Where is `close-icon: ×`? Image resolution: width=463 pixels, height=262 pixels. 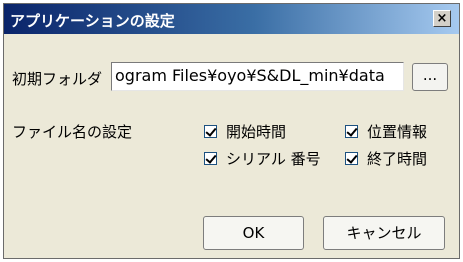
close-icon: × is located at coordinates (442, 18).